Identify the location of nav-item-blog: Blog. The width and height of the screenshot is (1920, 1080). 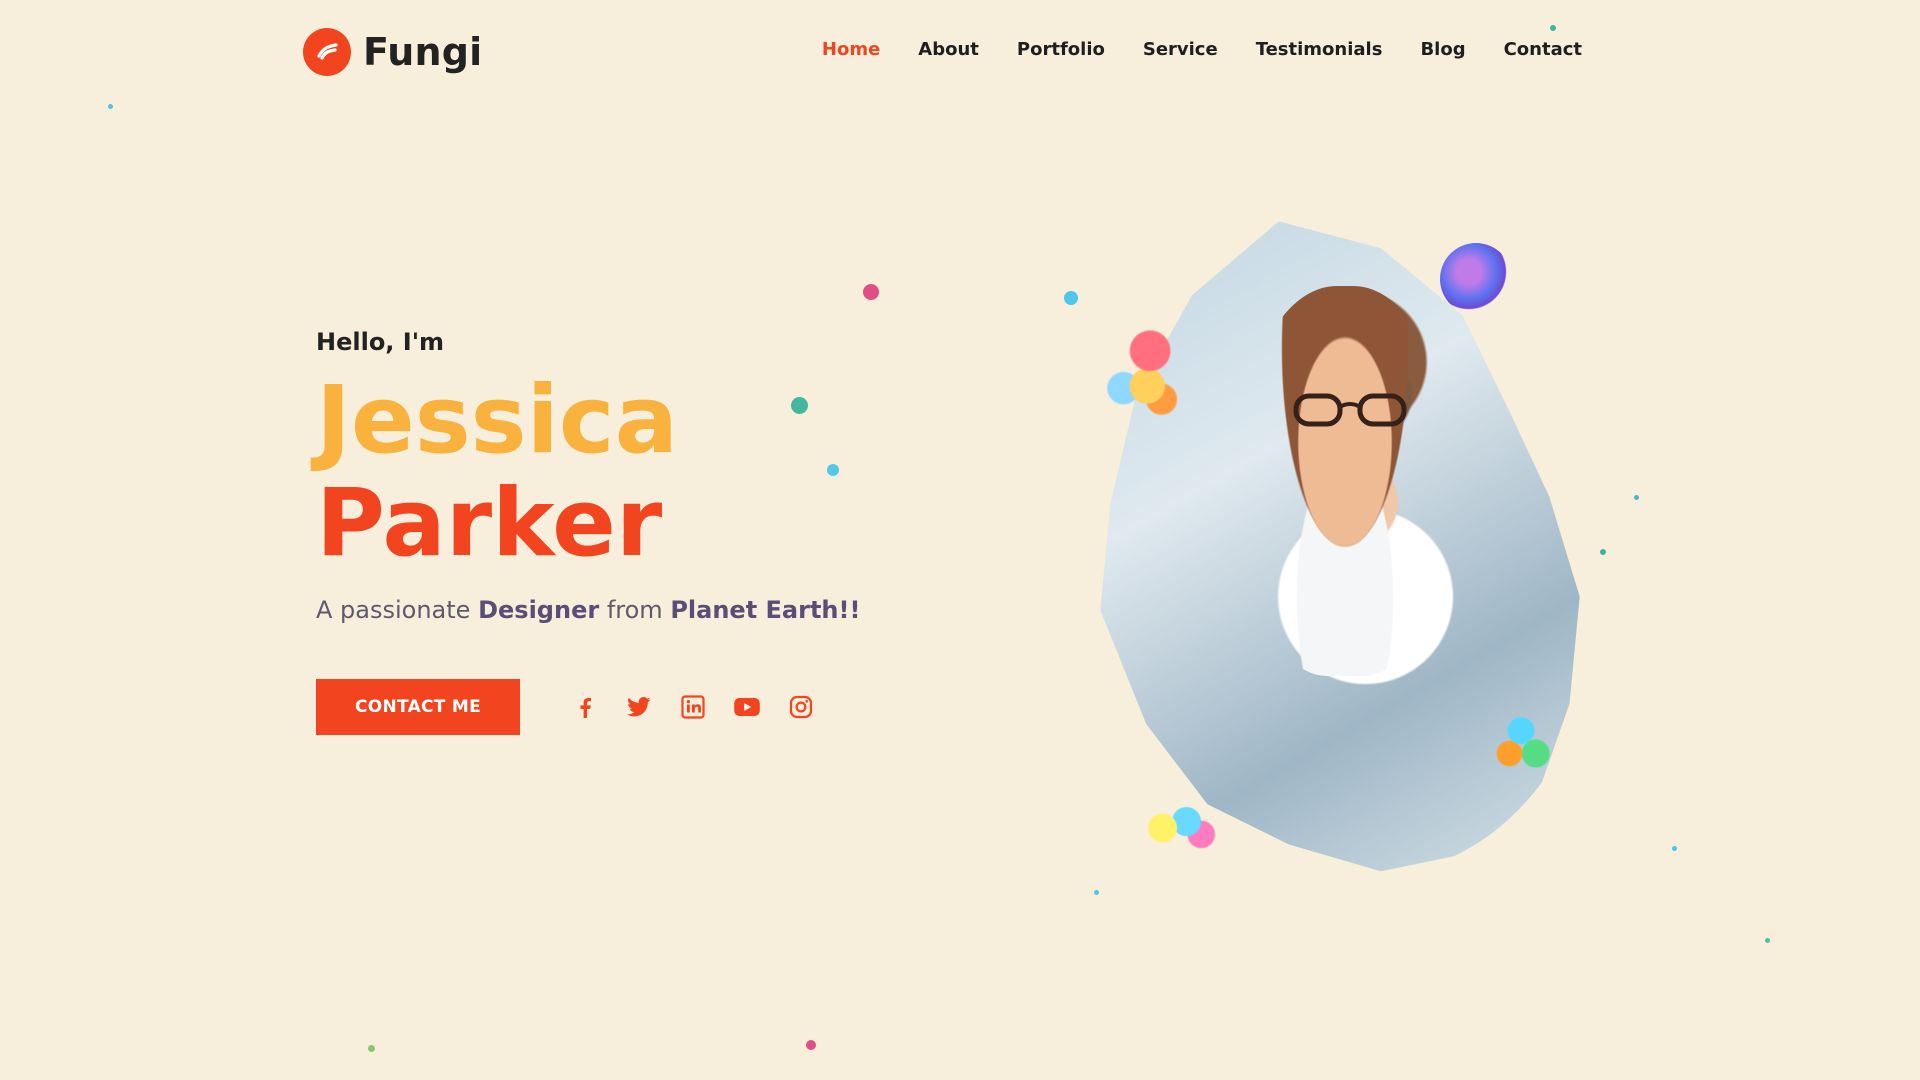
(1442, 50).